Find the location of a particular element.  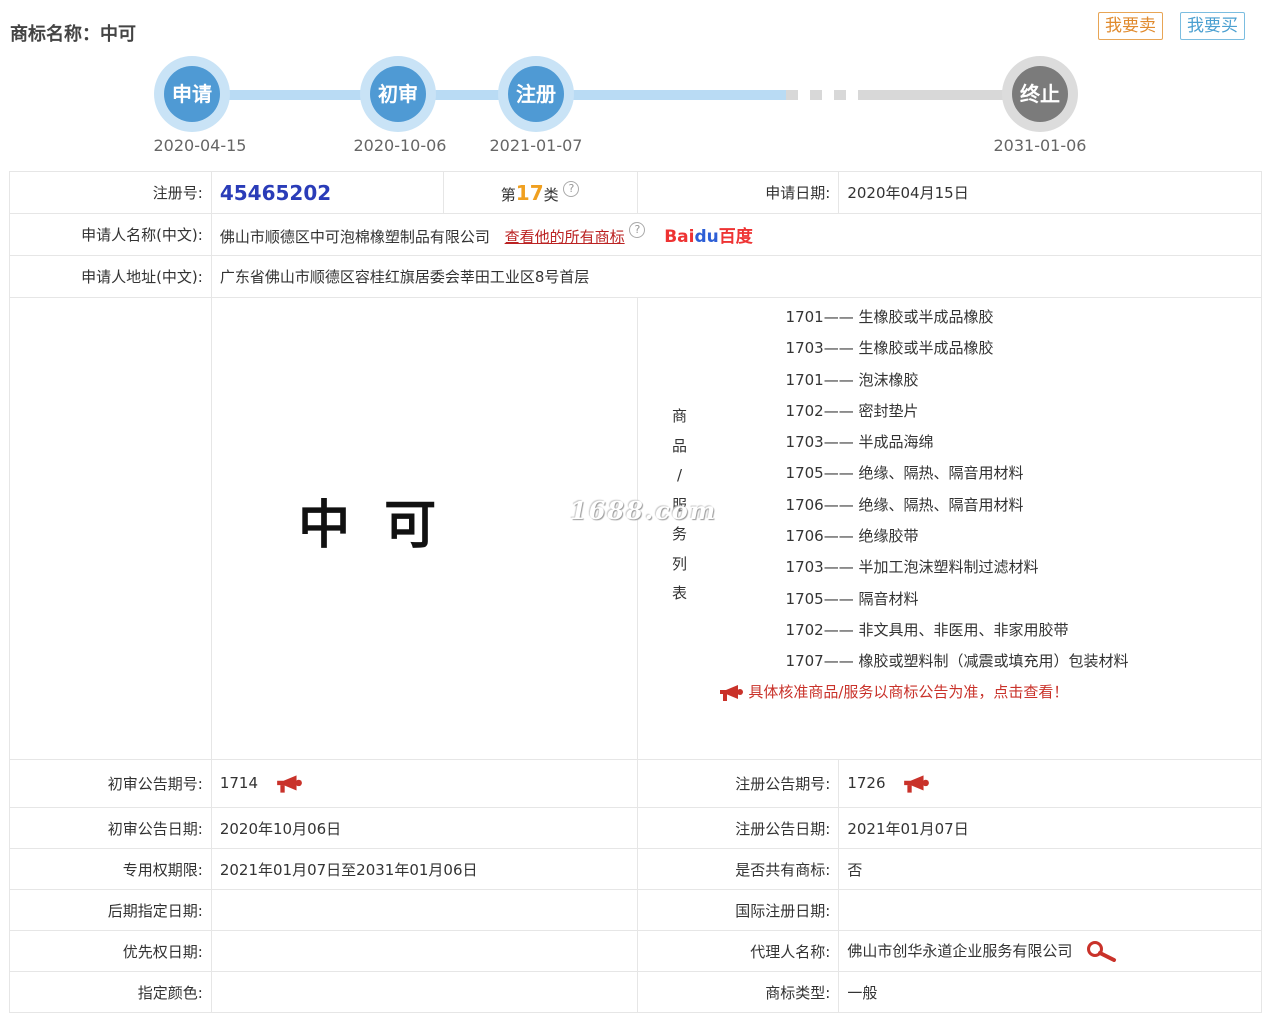

applicant-name: 佛山市顺德区中可泡棉橡塑制品有限公司 is located at coordinates (354, 237).